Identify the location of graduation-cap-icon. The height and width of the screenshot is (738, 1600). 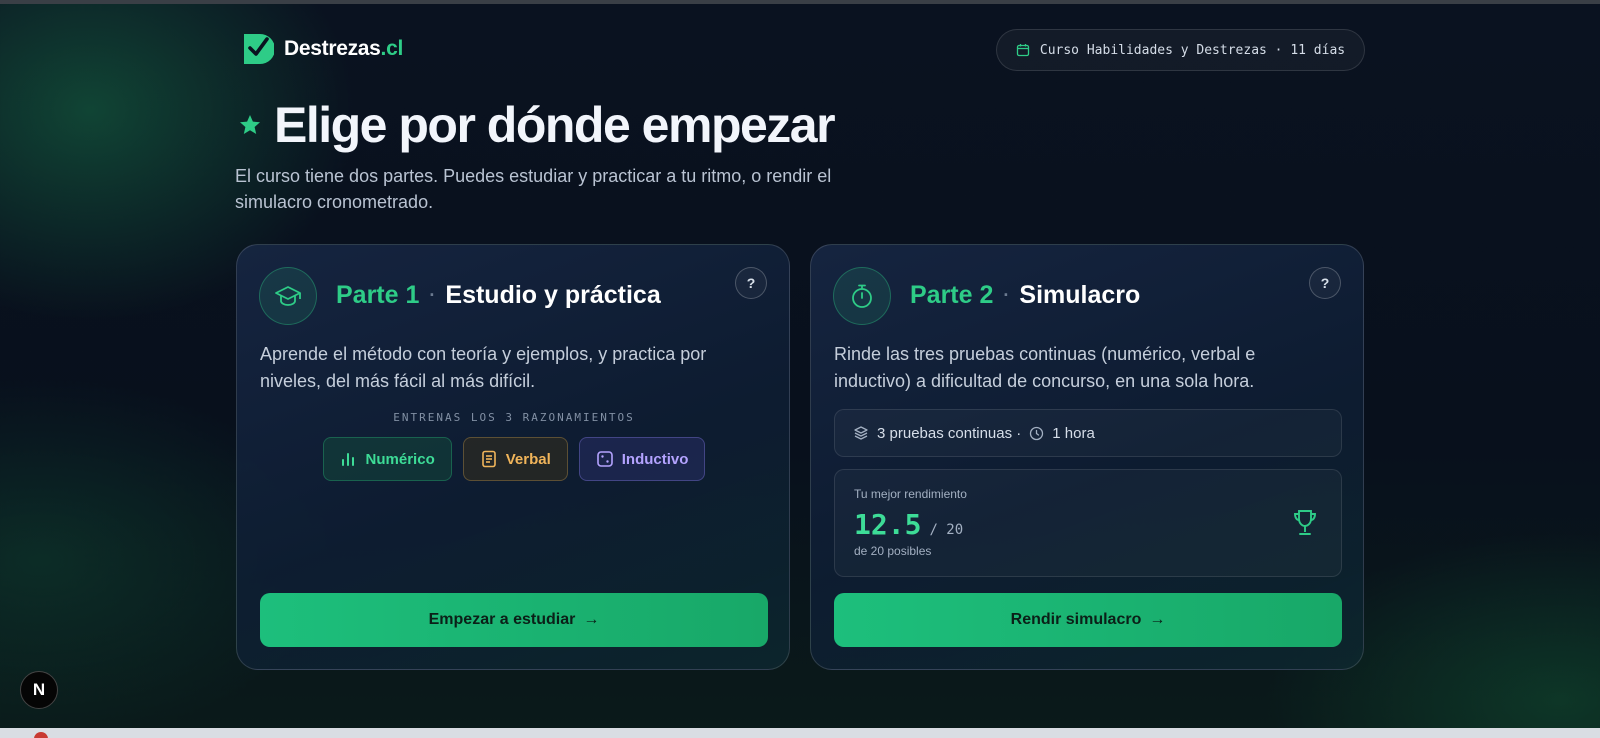
(288, 296).